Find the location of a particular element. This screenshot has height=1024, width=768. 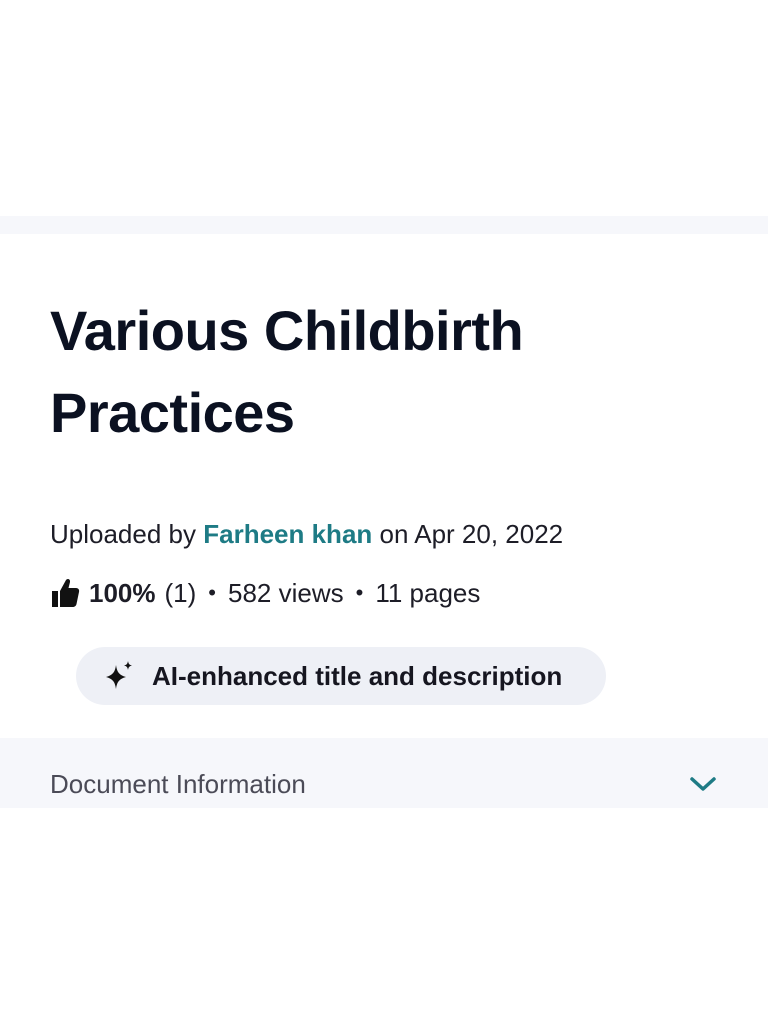

ai-enhanced-badge: AI-enhanced title and description is located at coordinates (341, 676).